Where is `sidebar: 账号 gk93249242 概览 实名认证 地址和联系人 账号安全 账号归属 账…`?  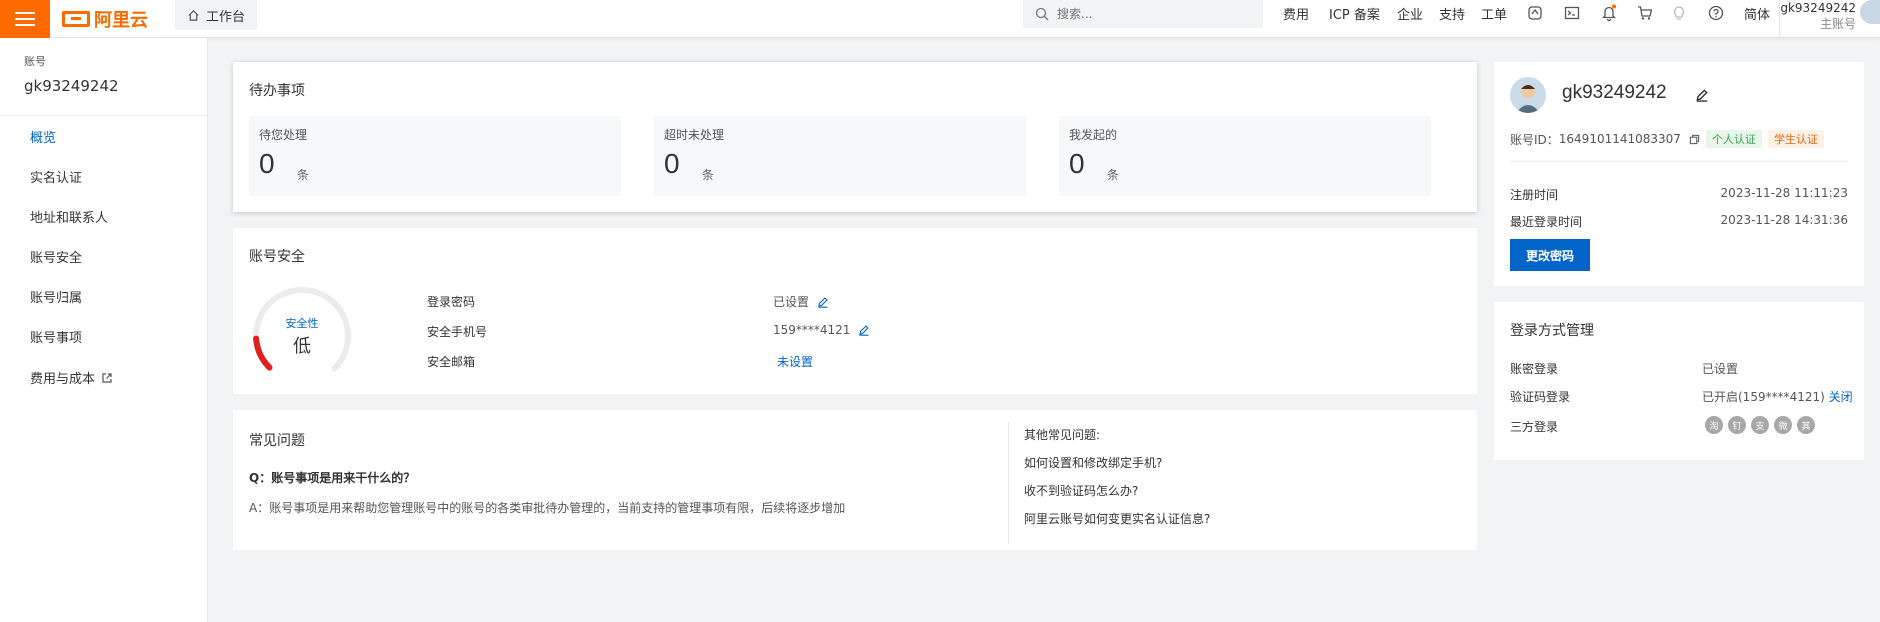
sidebar: 账号 gk93249242 概览 实名认证 地址和联系人 账号安全 账号归属 账… is located at coordinates (104, 330).